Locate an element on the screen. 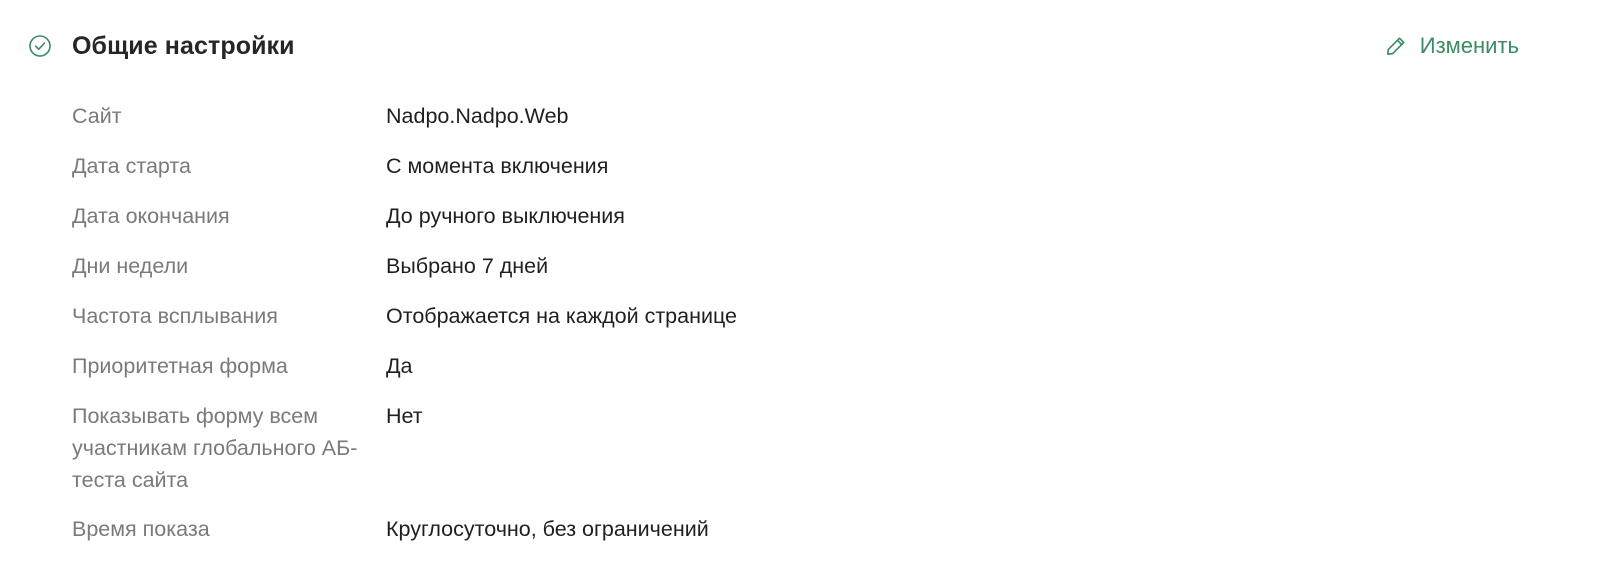 This screenshot has height=583, width=1599. setting-label: Дни недели is located at coordinates (130, 266).